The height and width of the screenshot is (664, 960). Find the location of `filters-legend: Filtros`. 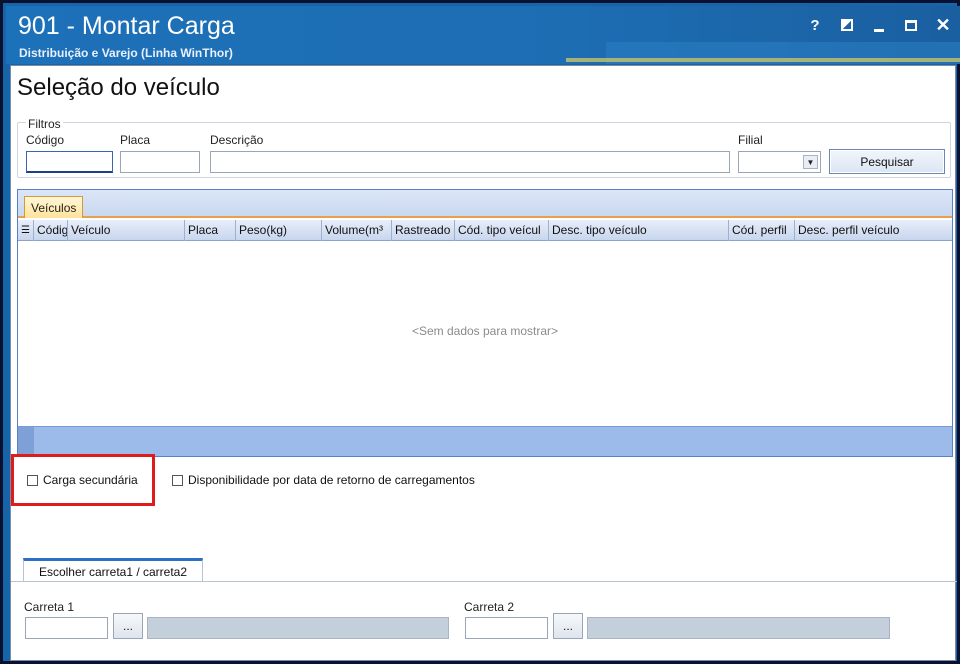

filters-legend: Filtros is located at coordinates (44, 124).